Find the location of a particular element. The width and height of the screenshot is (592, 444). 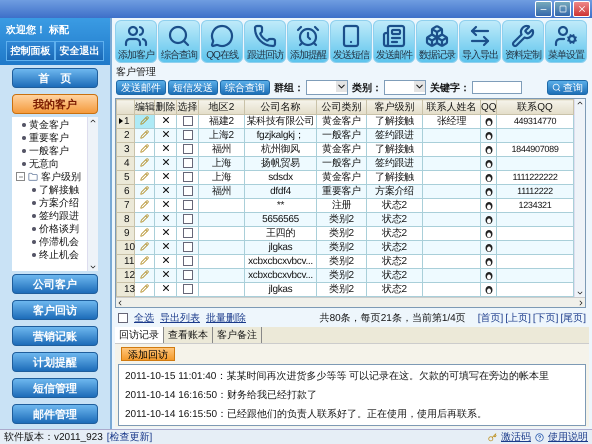

row-header: 11 is located at coordinates (125, 261).